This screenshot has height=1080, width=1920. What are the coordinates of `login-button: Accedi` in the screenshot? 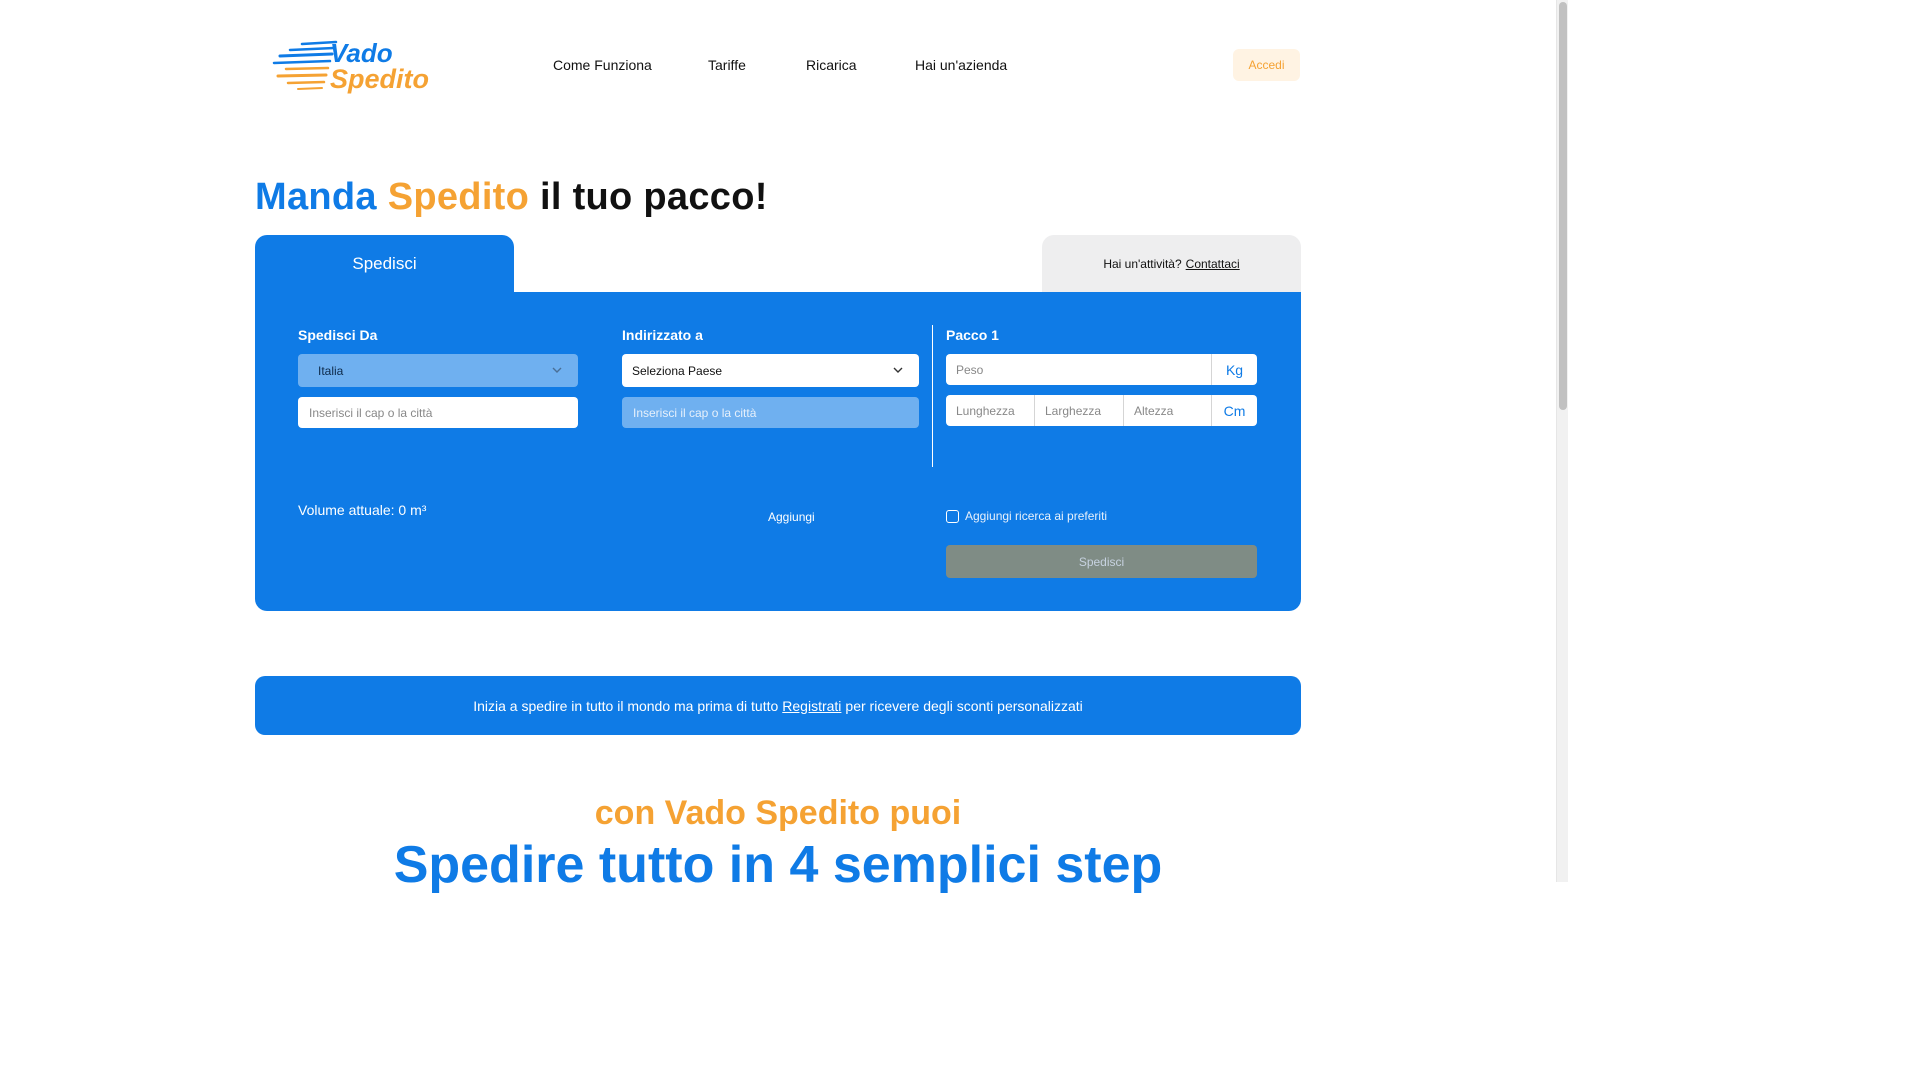 It's located at (1266, 65).